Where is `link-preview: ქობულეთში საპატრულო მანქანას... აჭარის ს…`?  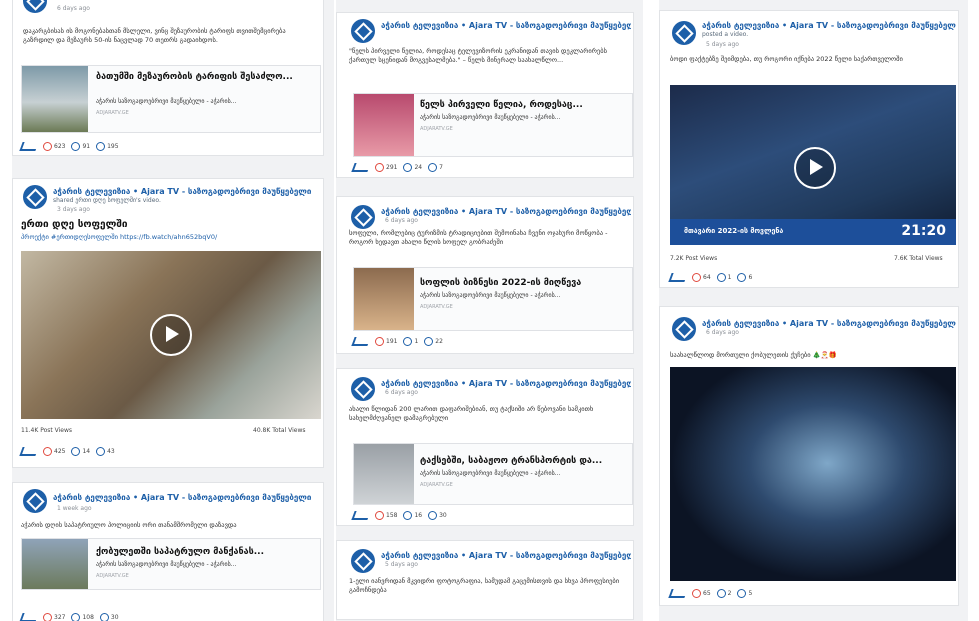 link-preview: ქობულეთში საპატრულო მანქანას... აჭარის ს… is located at coordinates (171, 564).